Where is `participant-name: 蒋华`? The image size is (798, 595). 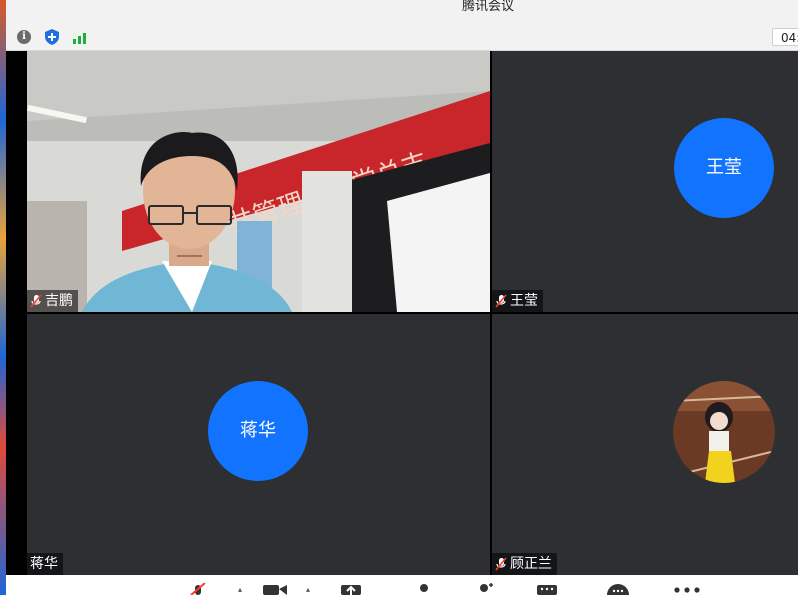 participant-name: 蒋华 is located at coordinates (44, 564).